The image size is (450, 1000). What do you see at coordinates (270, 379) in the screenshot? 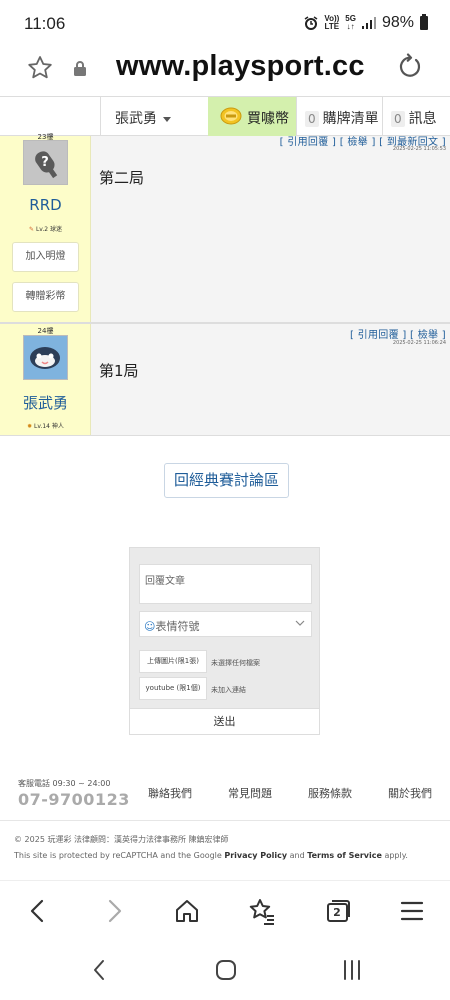
I see `post-body: [ 引用回覆 ] [ 檢舉 ] 2025-02-25 11:06:24 第1局` at bounding box center [270, 379].